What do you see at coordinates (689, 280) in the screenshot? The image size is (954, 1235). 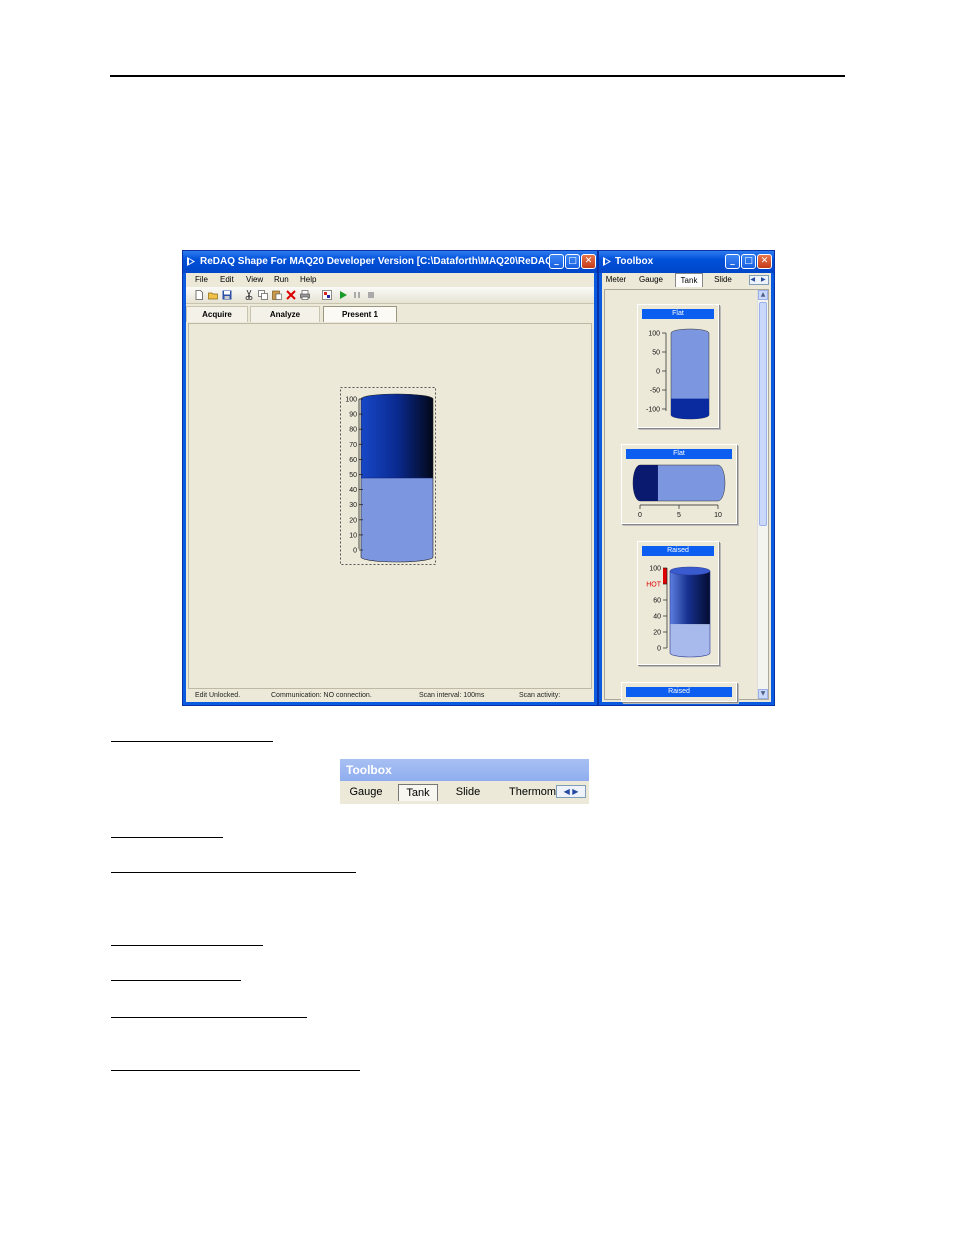 I see `toolbox-tab-tank: Tank` at bounding box center [689, 280].